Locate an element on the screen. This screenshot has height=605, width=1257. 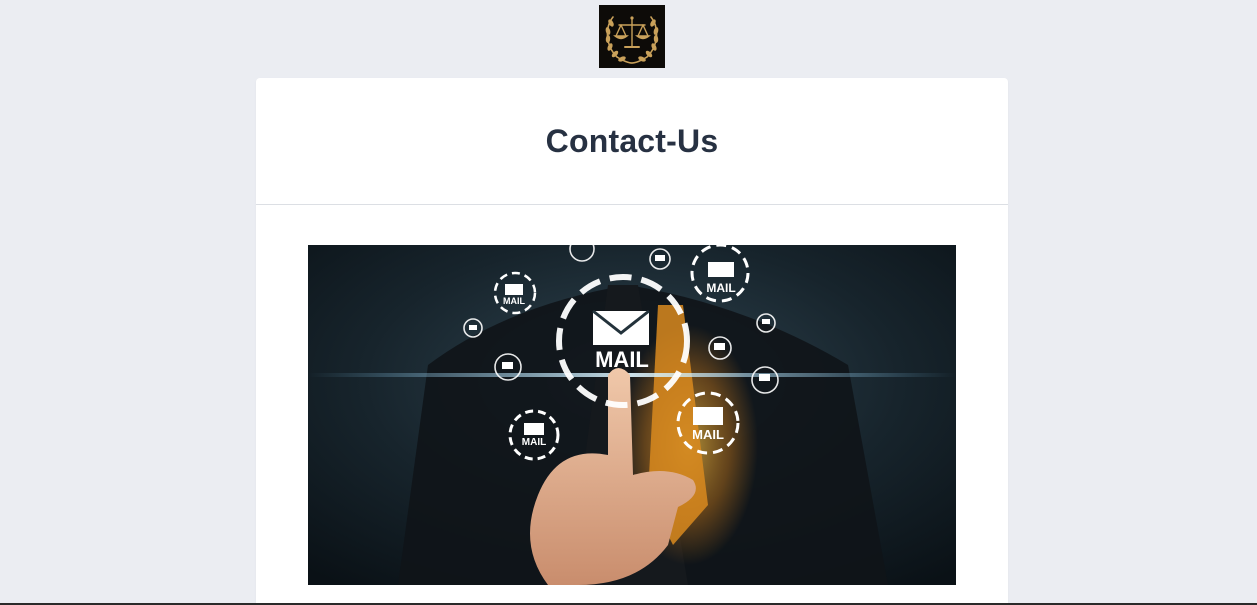
page-title: Contact-Us is located at coordinates (632, 140).